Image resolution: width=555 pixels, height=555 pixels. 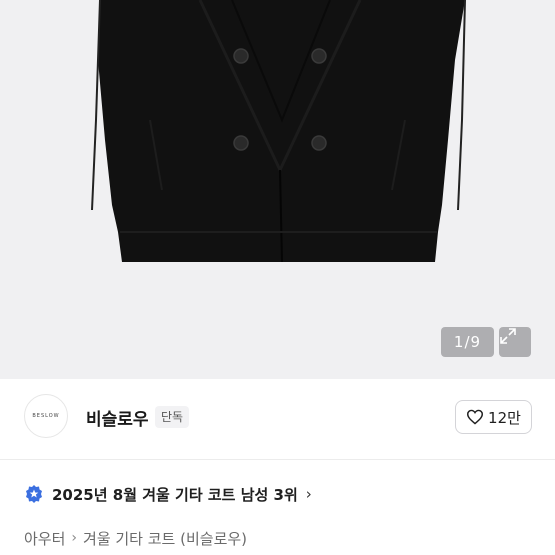 What do you see at coordinates (165, 538) in the screenshot?
I see `breadcrumb-item-category: 겨울 기타 코트 (비슬로우)` at bounding box center [165, 538].